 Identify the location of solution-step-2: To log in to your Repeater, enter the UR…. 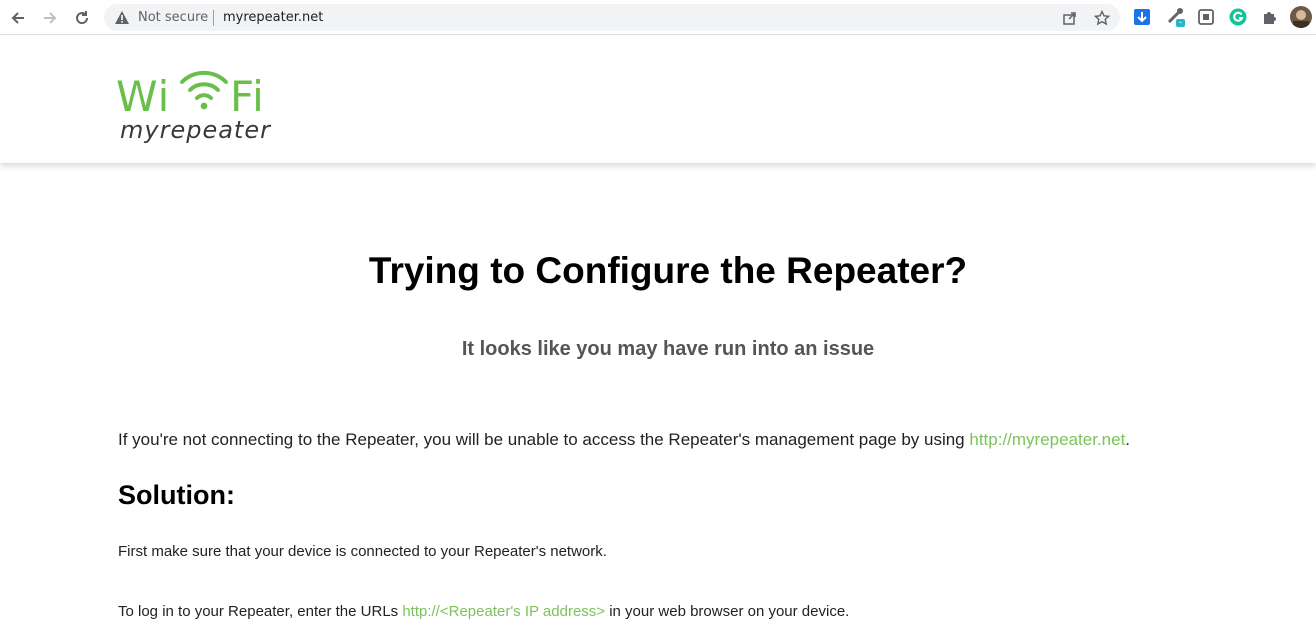
(483, 611).